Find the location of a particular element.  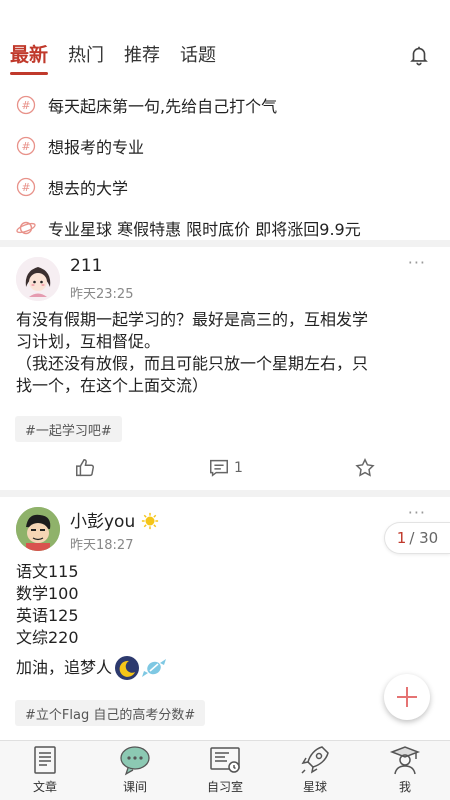

new-post-button is located at coordinates (407, 697).